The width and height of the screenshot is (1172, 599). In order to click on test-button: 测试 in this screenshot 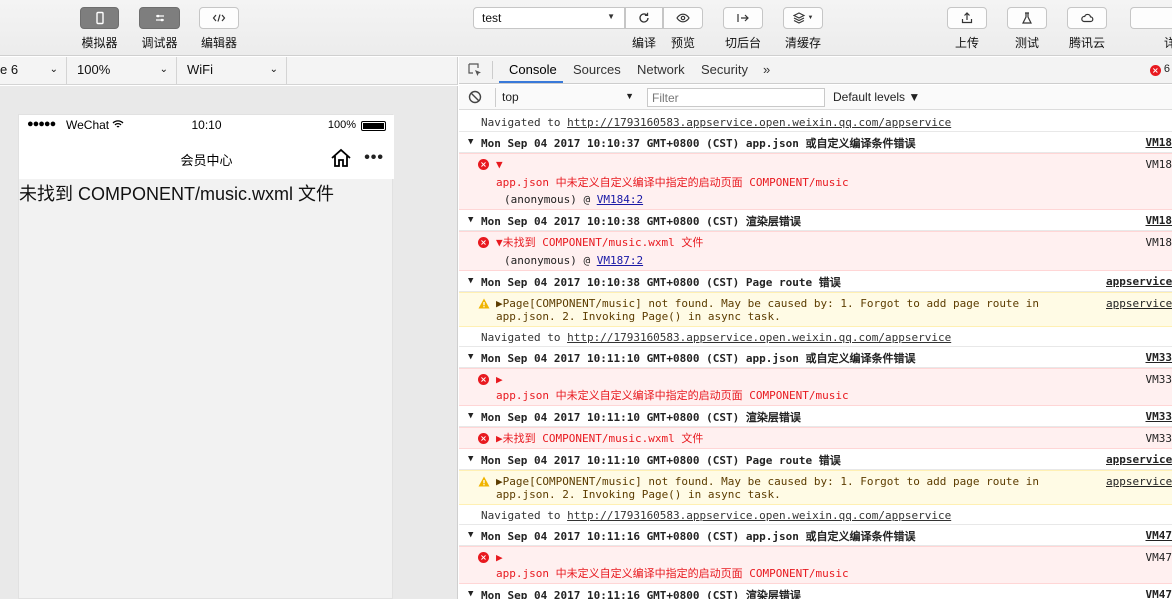, I will do `click(1027, 29)`.